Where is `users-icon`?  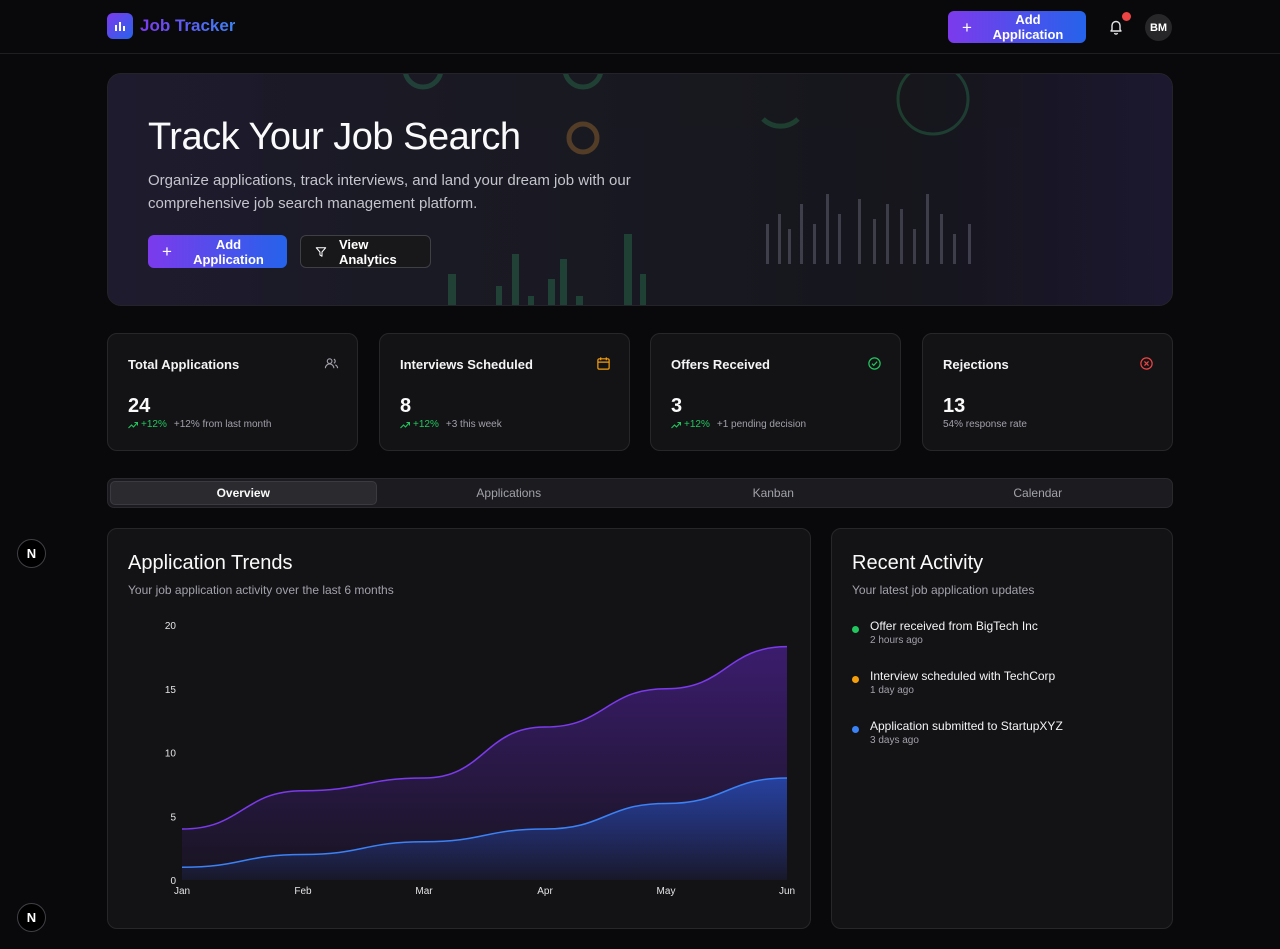
users-icon is located at coordinates (331, 363).